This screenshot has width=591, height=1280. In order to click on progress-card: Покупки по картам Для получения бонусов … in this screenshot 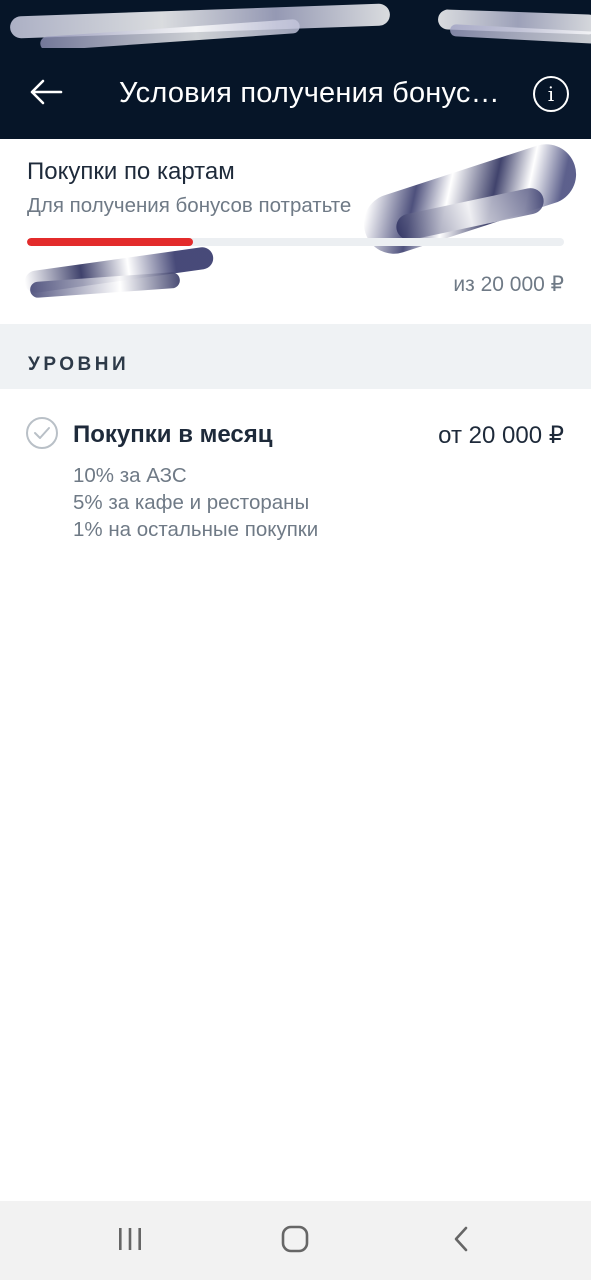, I will do `click(295, 230)`.